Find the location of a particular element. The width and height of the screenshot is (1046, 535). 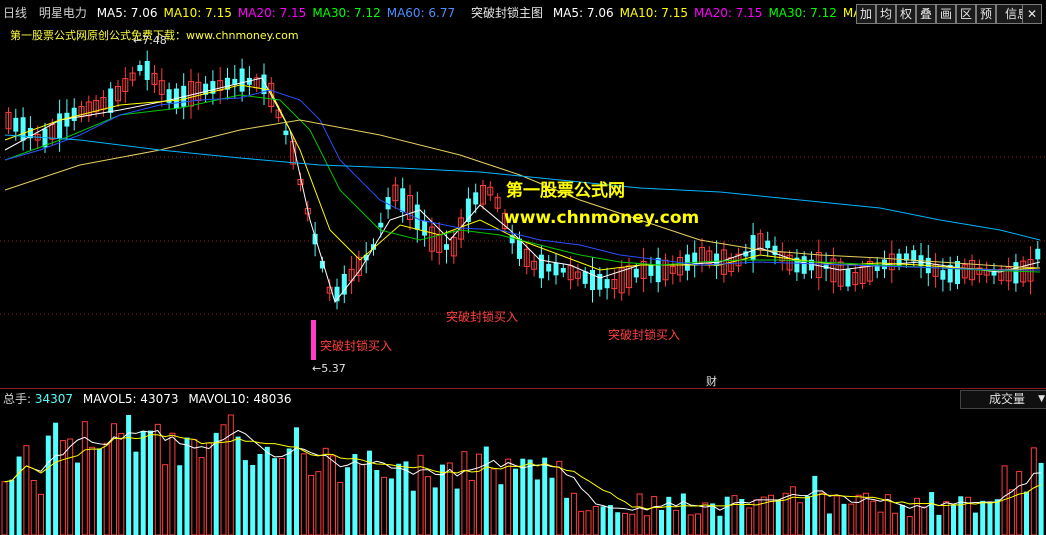

ma-left-legend: MA20: 7.15 is located at coordinates (272, 13).